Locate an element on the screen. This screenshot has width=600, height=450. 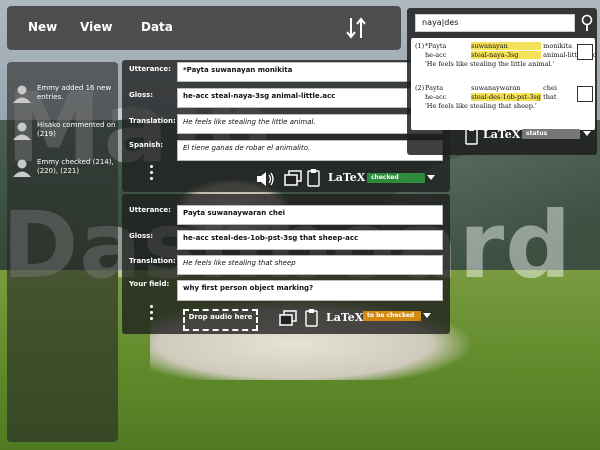
custom-field: why first person object marking? is located at coordinates (310, 290).